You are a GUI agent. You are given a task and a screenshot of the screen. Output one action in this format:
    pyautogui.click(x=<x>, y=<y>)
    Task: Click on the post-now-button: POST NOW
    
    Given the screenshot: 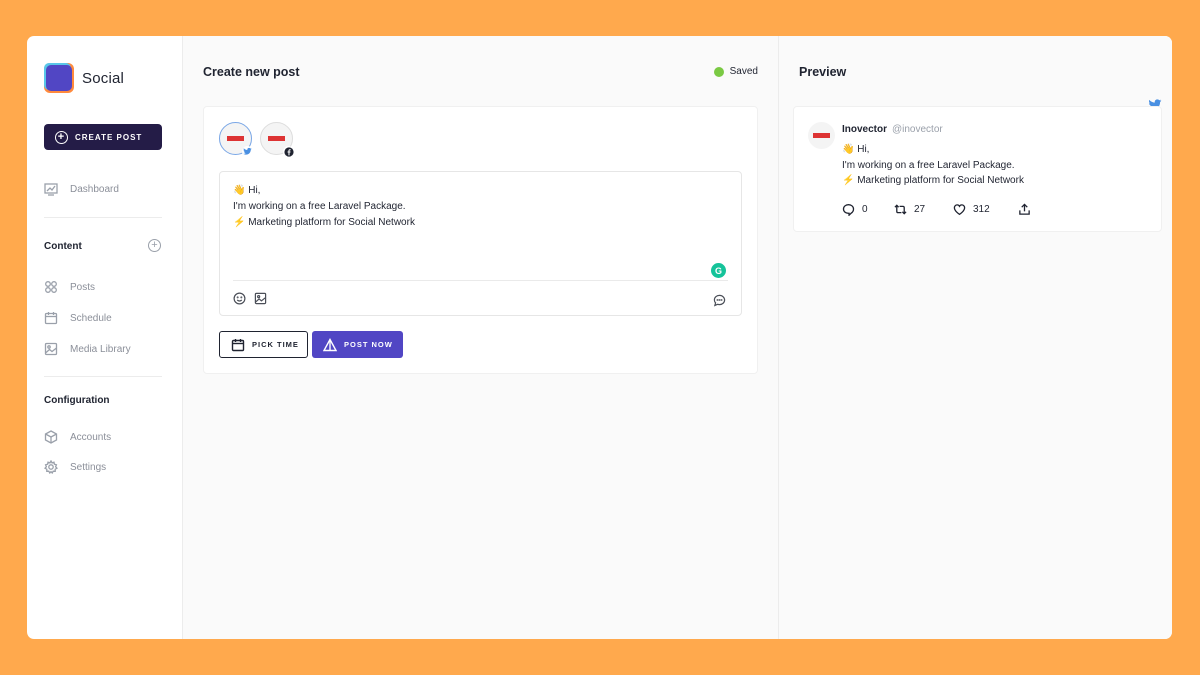 What is the action you would take?
    pyautogui.click(x=357, y=344)
    